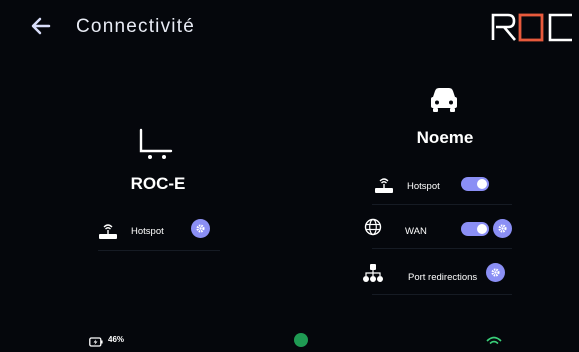  I want to click on noeme-wan-row: WAN, so click(438, 229).